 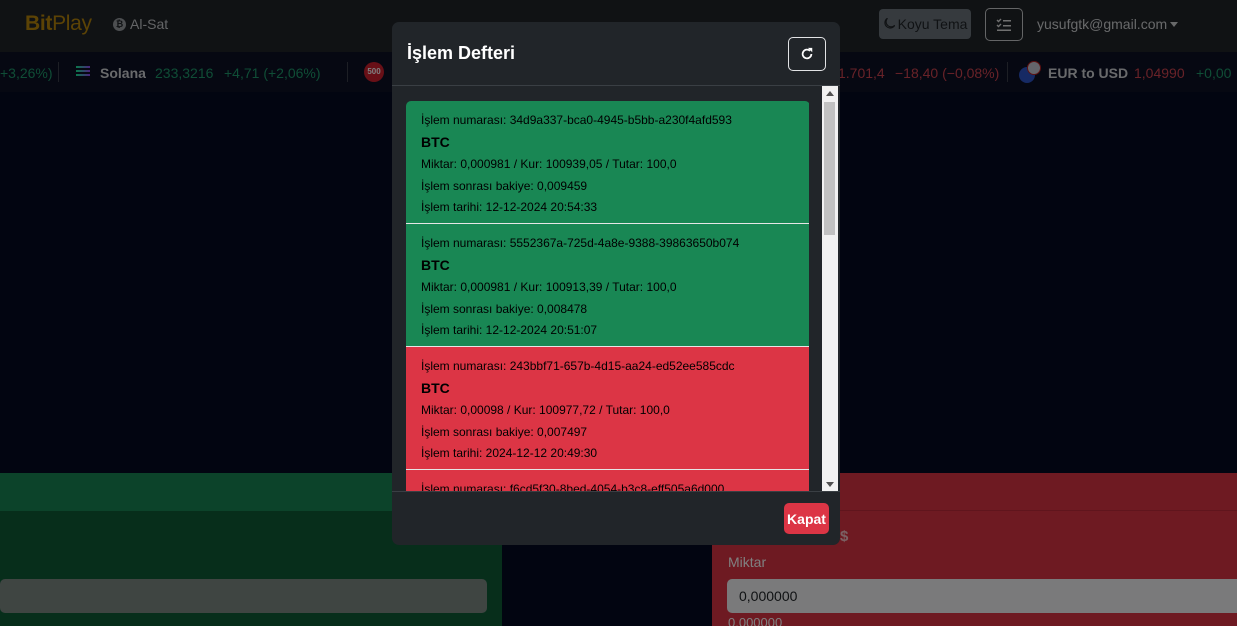 What do you see at coordinates (509, 207) in the screenshot?
I see `entry-date: İşlem tarihi: 12-12-2024 20:54:33` at bounding box center [509, 207].